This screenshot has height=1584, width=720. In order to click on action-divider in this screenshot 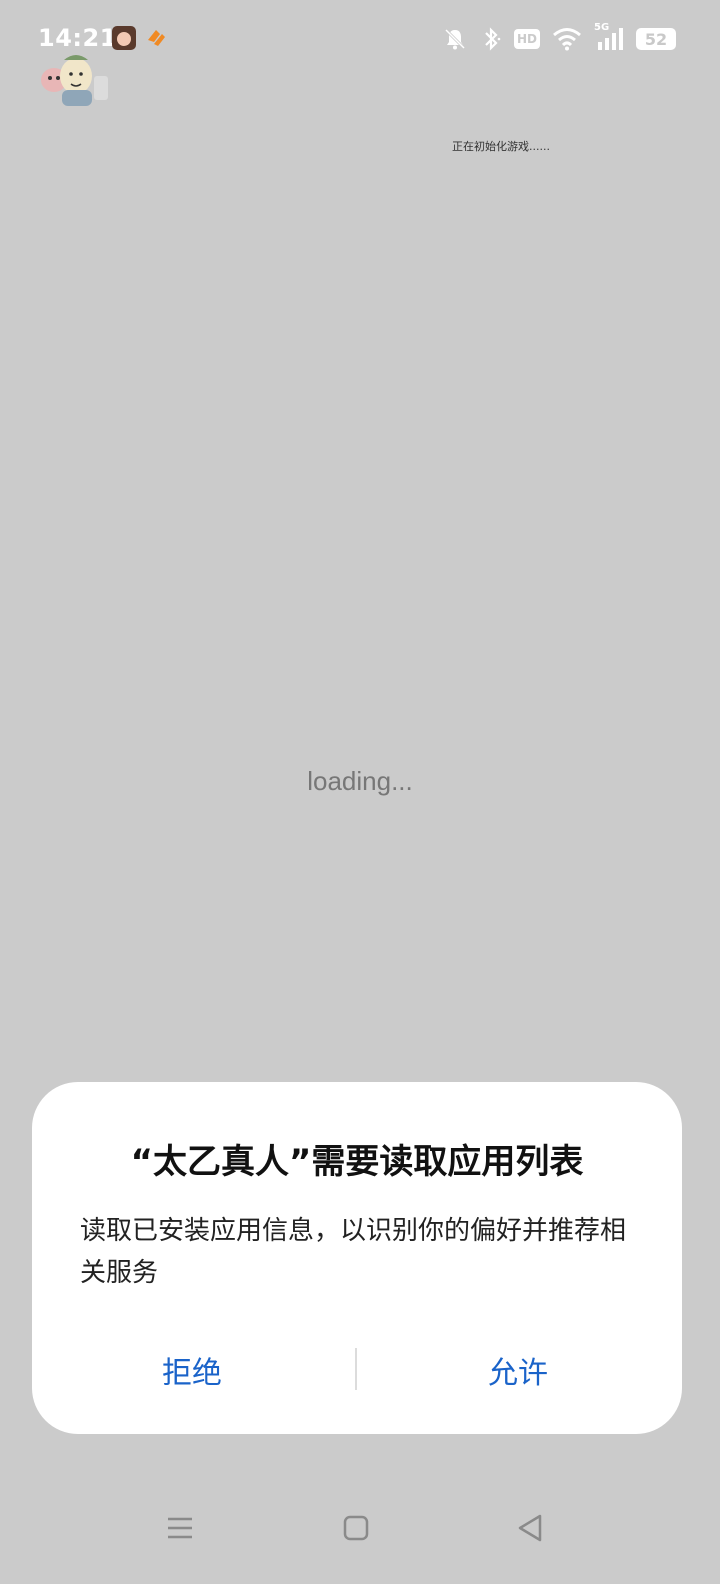, I will do `click(356, 1369)`.